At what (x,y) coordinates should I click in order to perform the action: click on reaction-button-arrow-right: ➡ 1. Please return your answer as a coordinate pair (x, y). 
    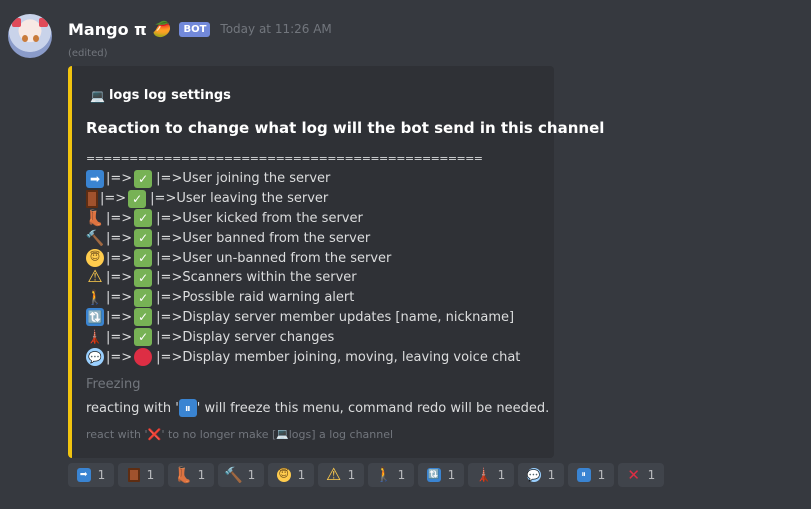
    Looking at the image, I should click on (91, 475).